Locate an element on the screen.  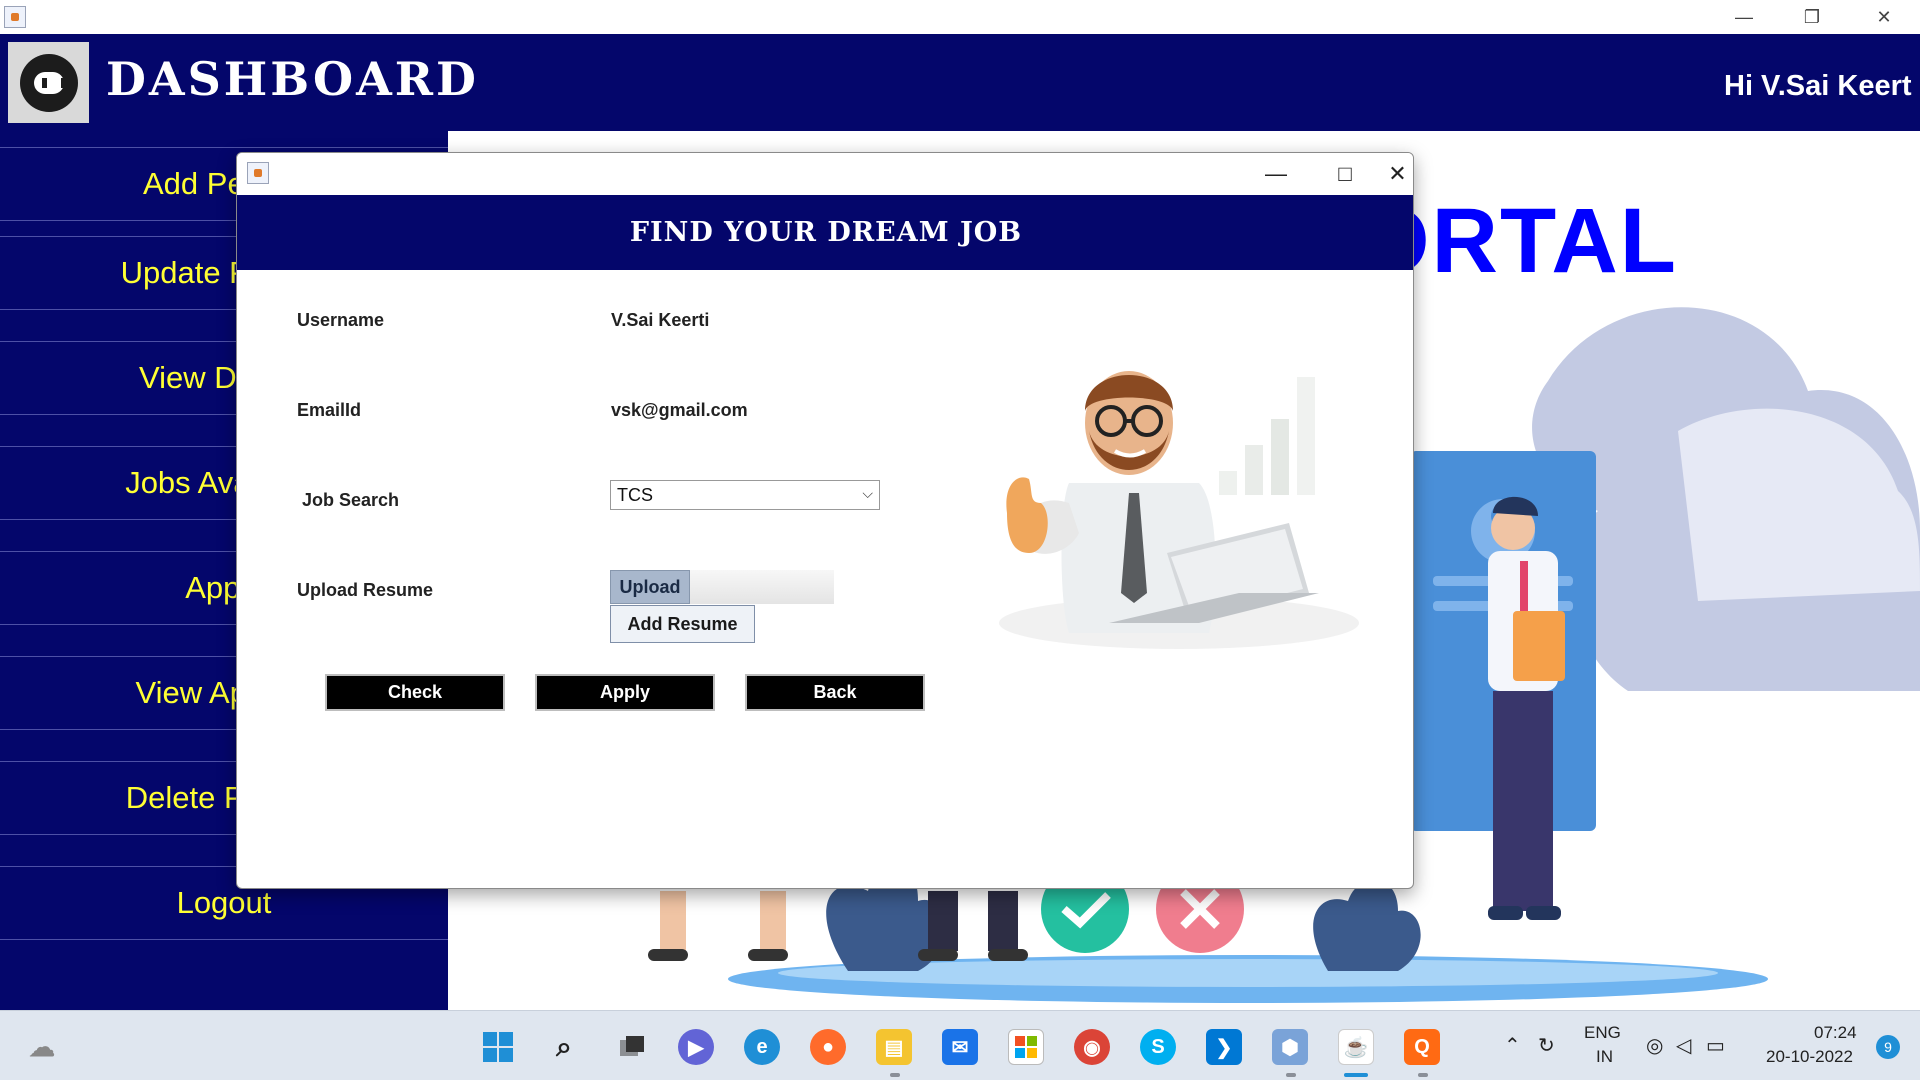
dialog-banner-title: FIND YOUR DREAM JOB is located at coordinates (825, 232).